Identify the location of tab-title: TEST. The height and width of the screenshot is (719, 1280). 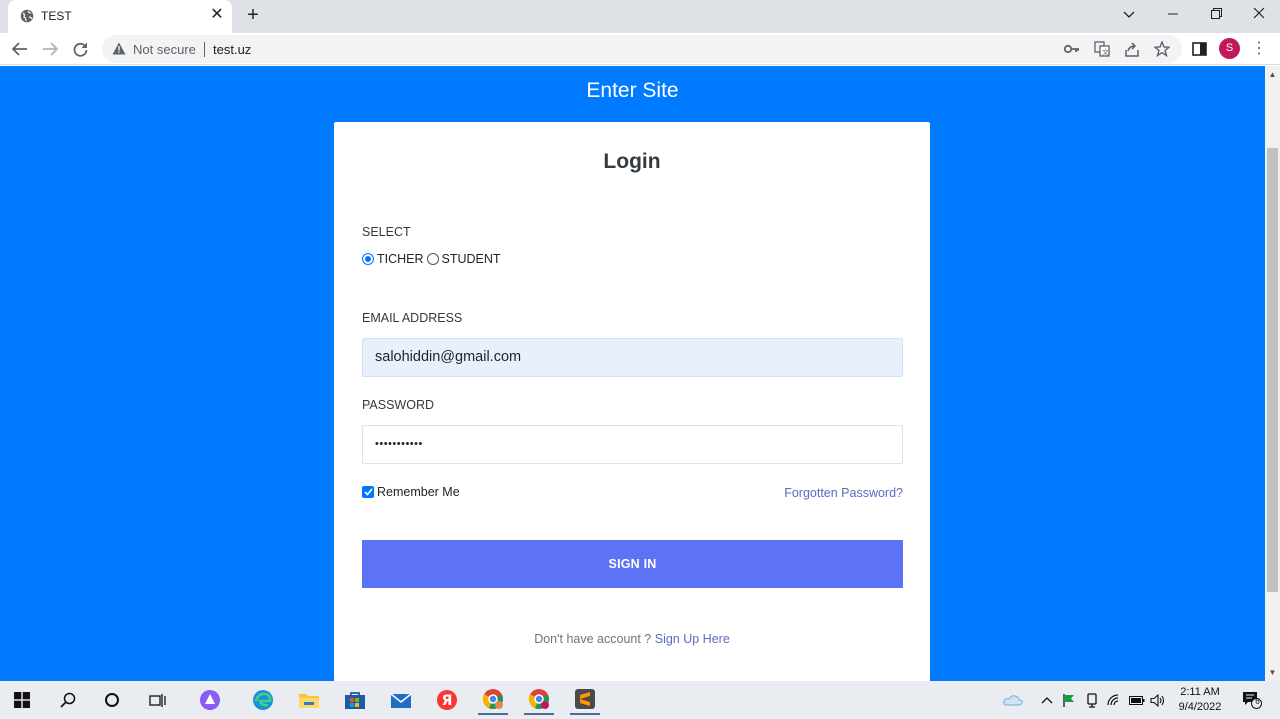
(56, 16).